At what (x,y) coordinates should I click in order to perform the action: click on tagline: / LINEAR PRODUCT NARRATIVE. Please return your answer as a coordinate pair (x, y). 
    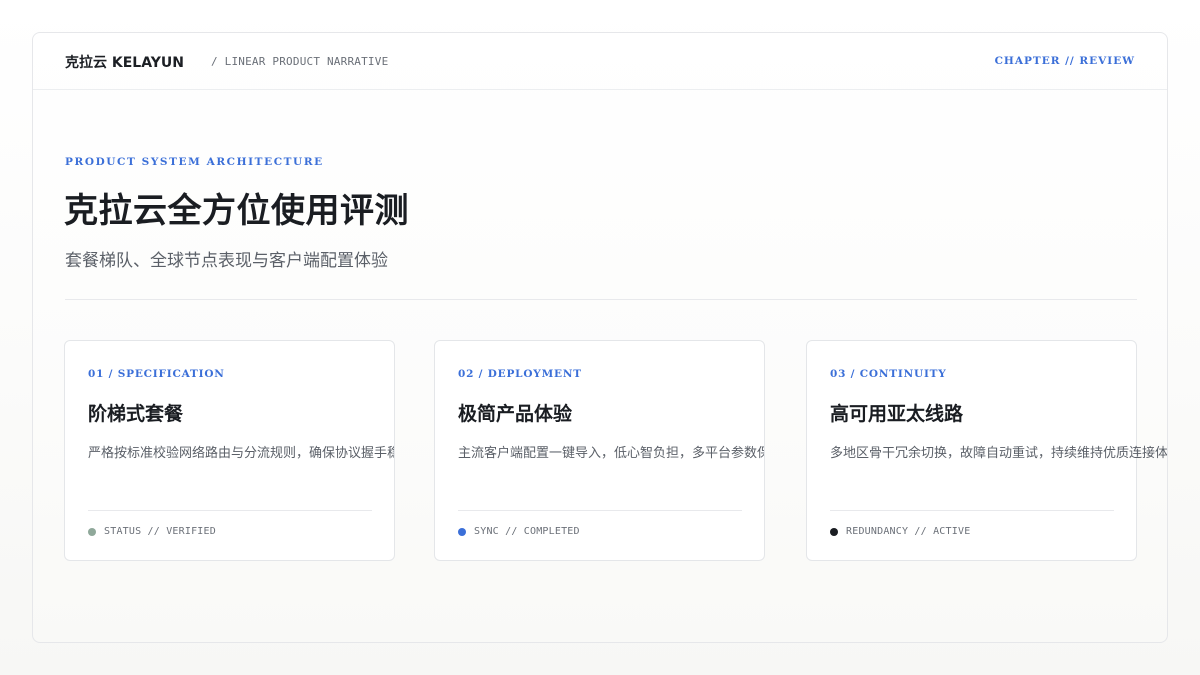
    Looking at the image, I should click on (300, 61).